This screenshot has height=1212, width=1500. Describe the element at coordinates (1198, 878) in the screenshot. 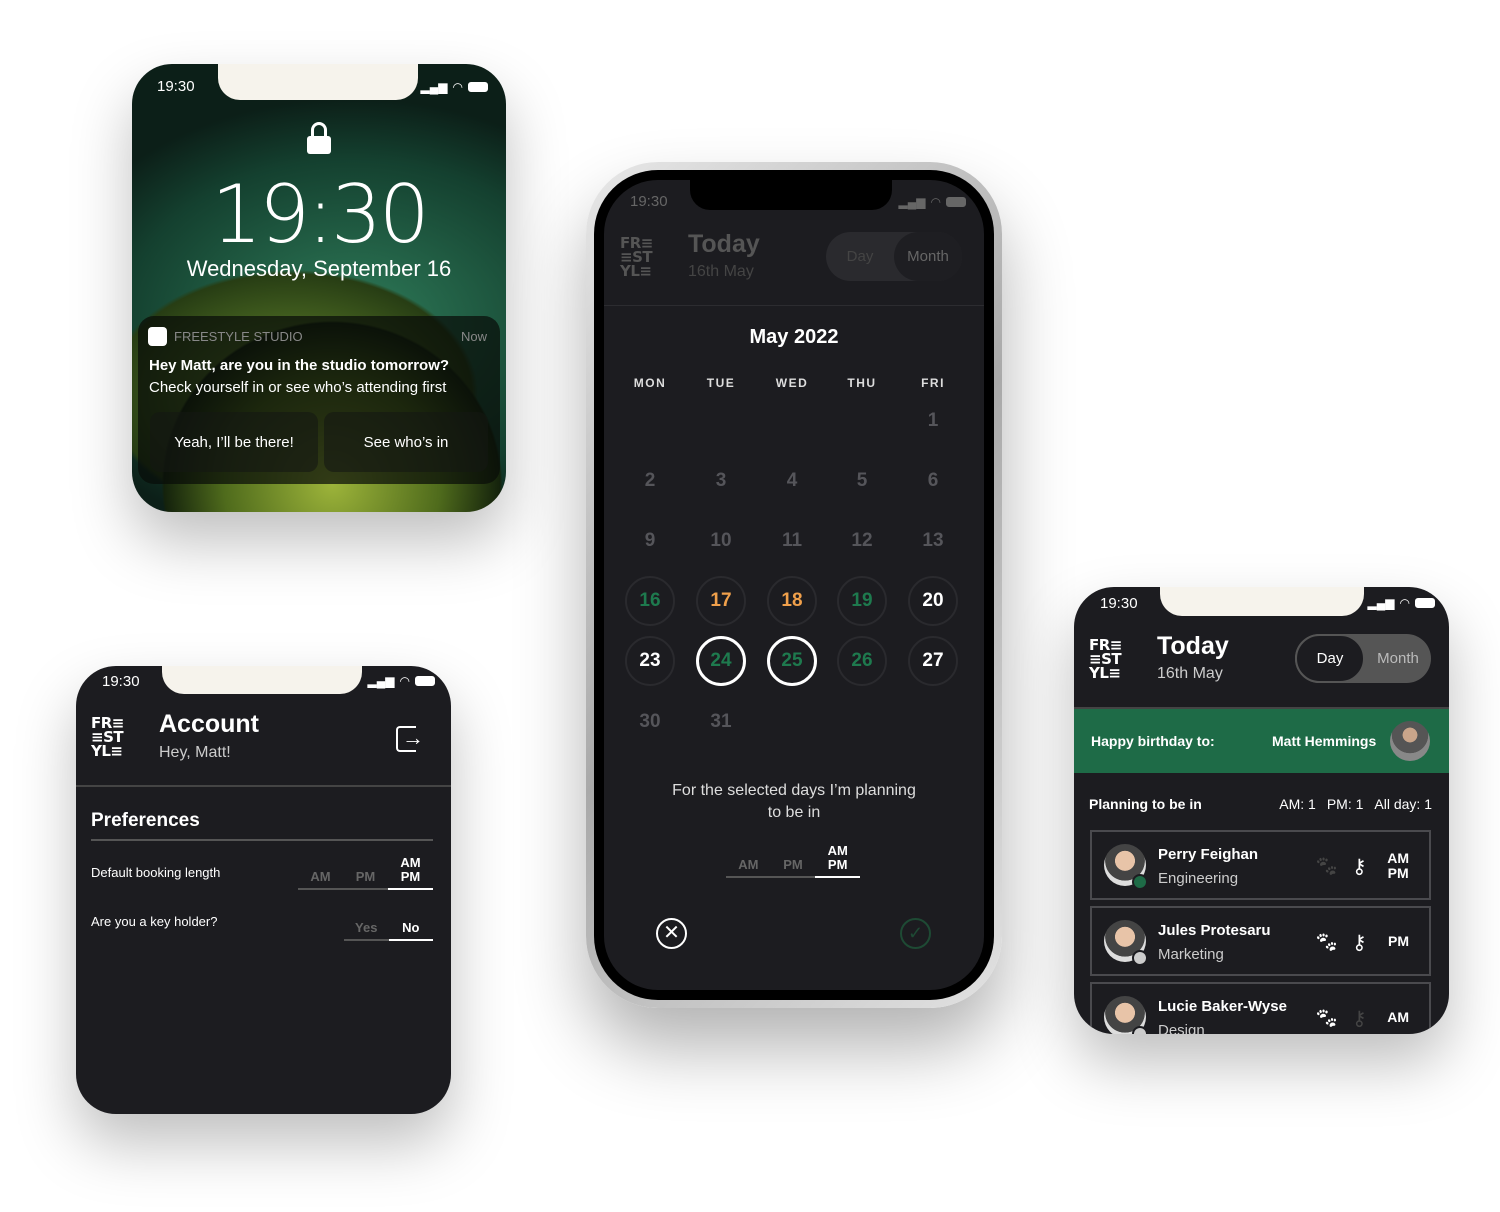

I see `person-dept: Engineering` at that location.